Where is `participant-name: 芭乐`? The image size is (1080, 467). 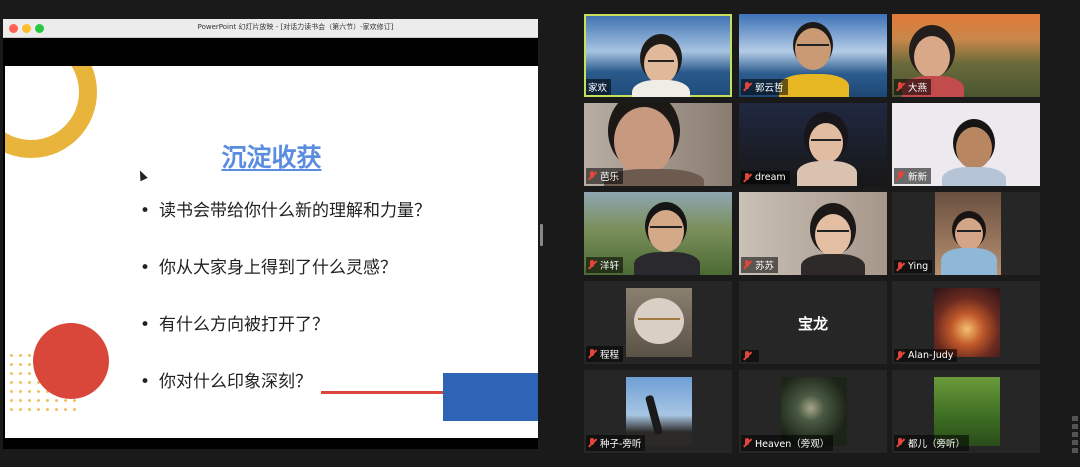 participant-name: 芭乐 is located at coordinates (605, 176).